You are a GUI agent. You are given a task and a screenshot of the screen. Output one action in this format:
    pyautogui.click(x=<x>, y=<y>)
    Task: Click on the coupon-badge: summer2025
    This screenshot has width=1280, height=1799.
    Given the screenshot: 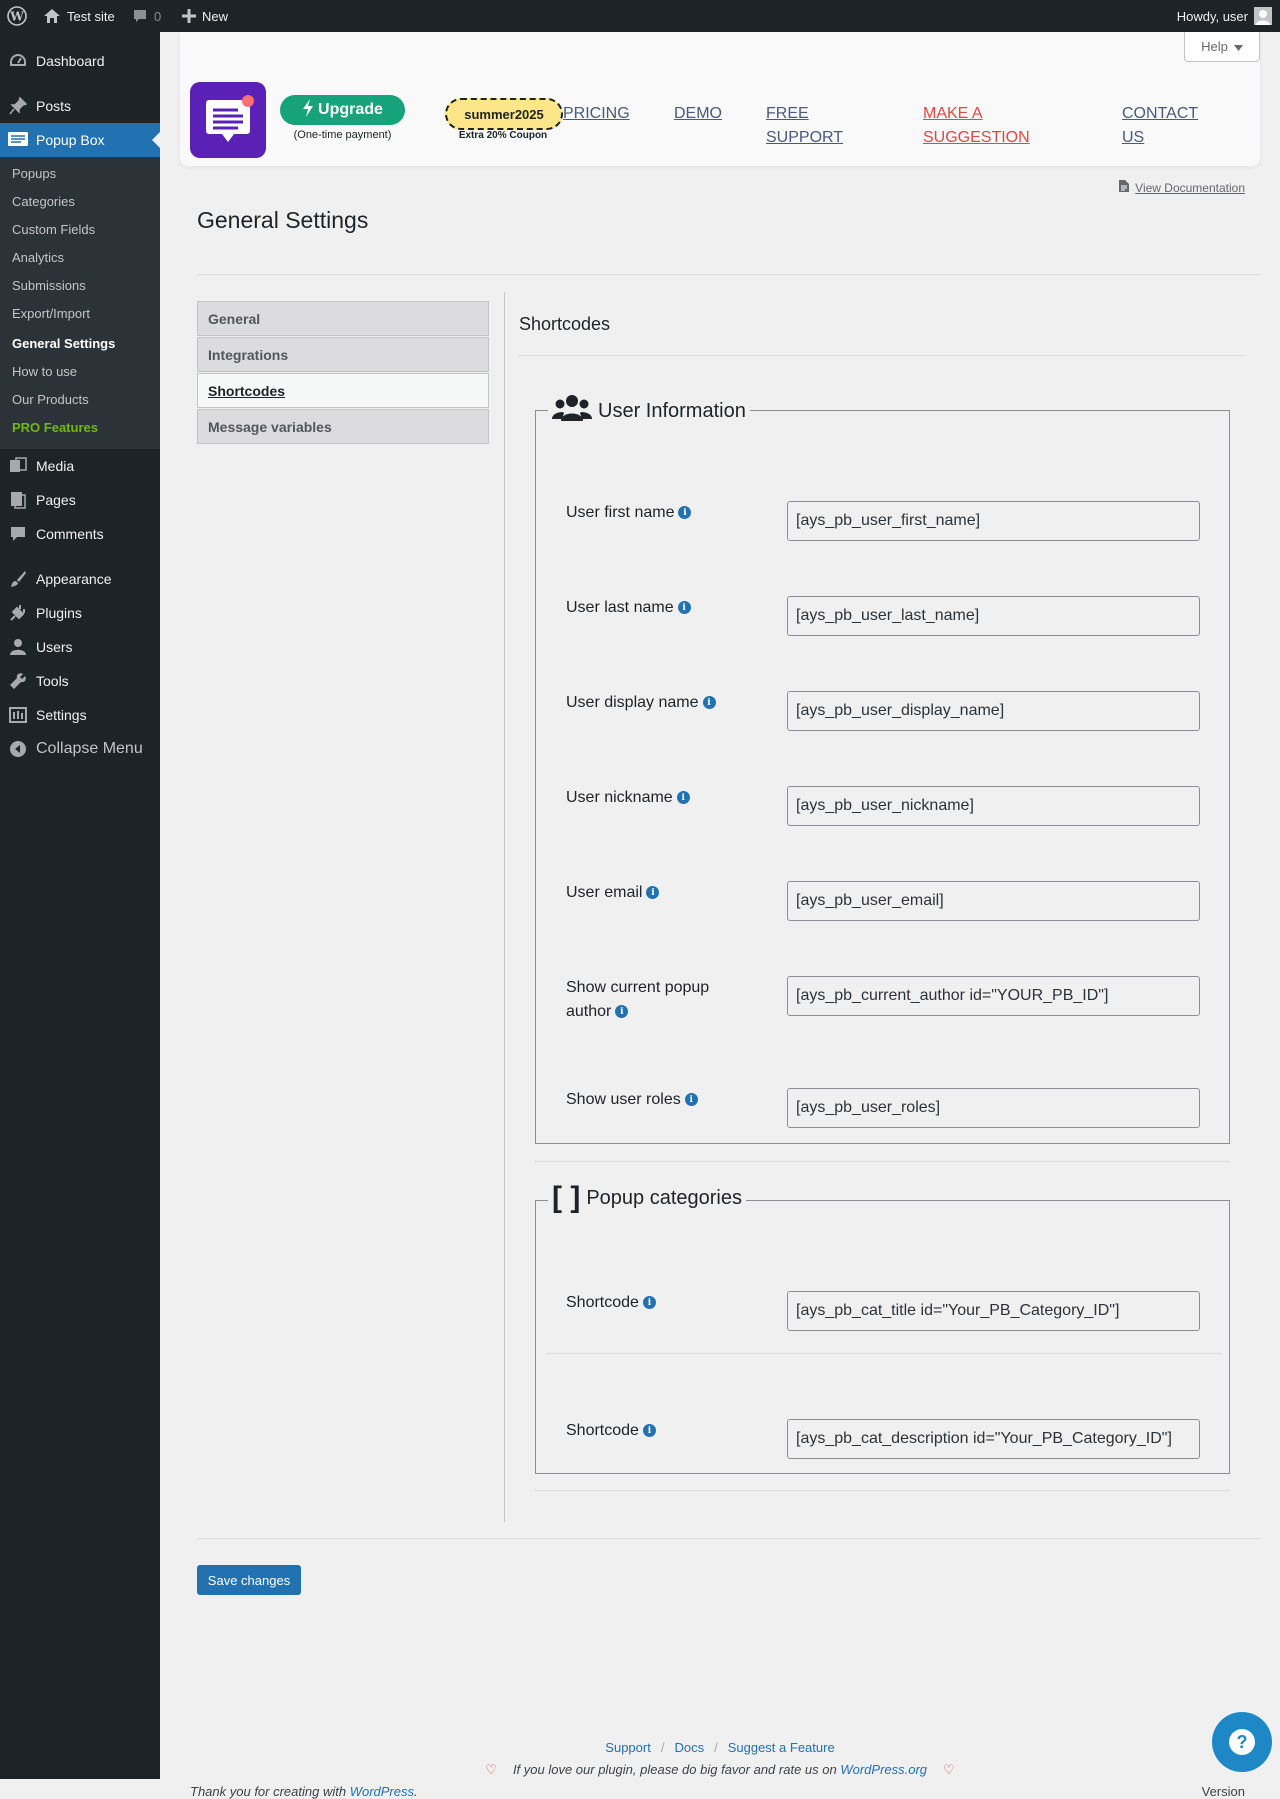 What is the action you would take?
    pyautogui.click(x=504, y=114)
    